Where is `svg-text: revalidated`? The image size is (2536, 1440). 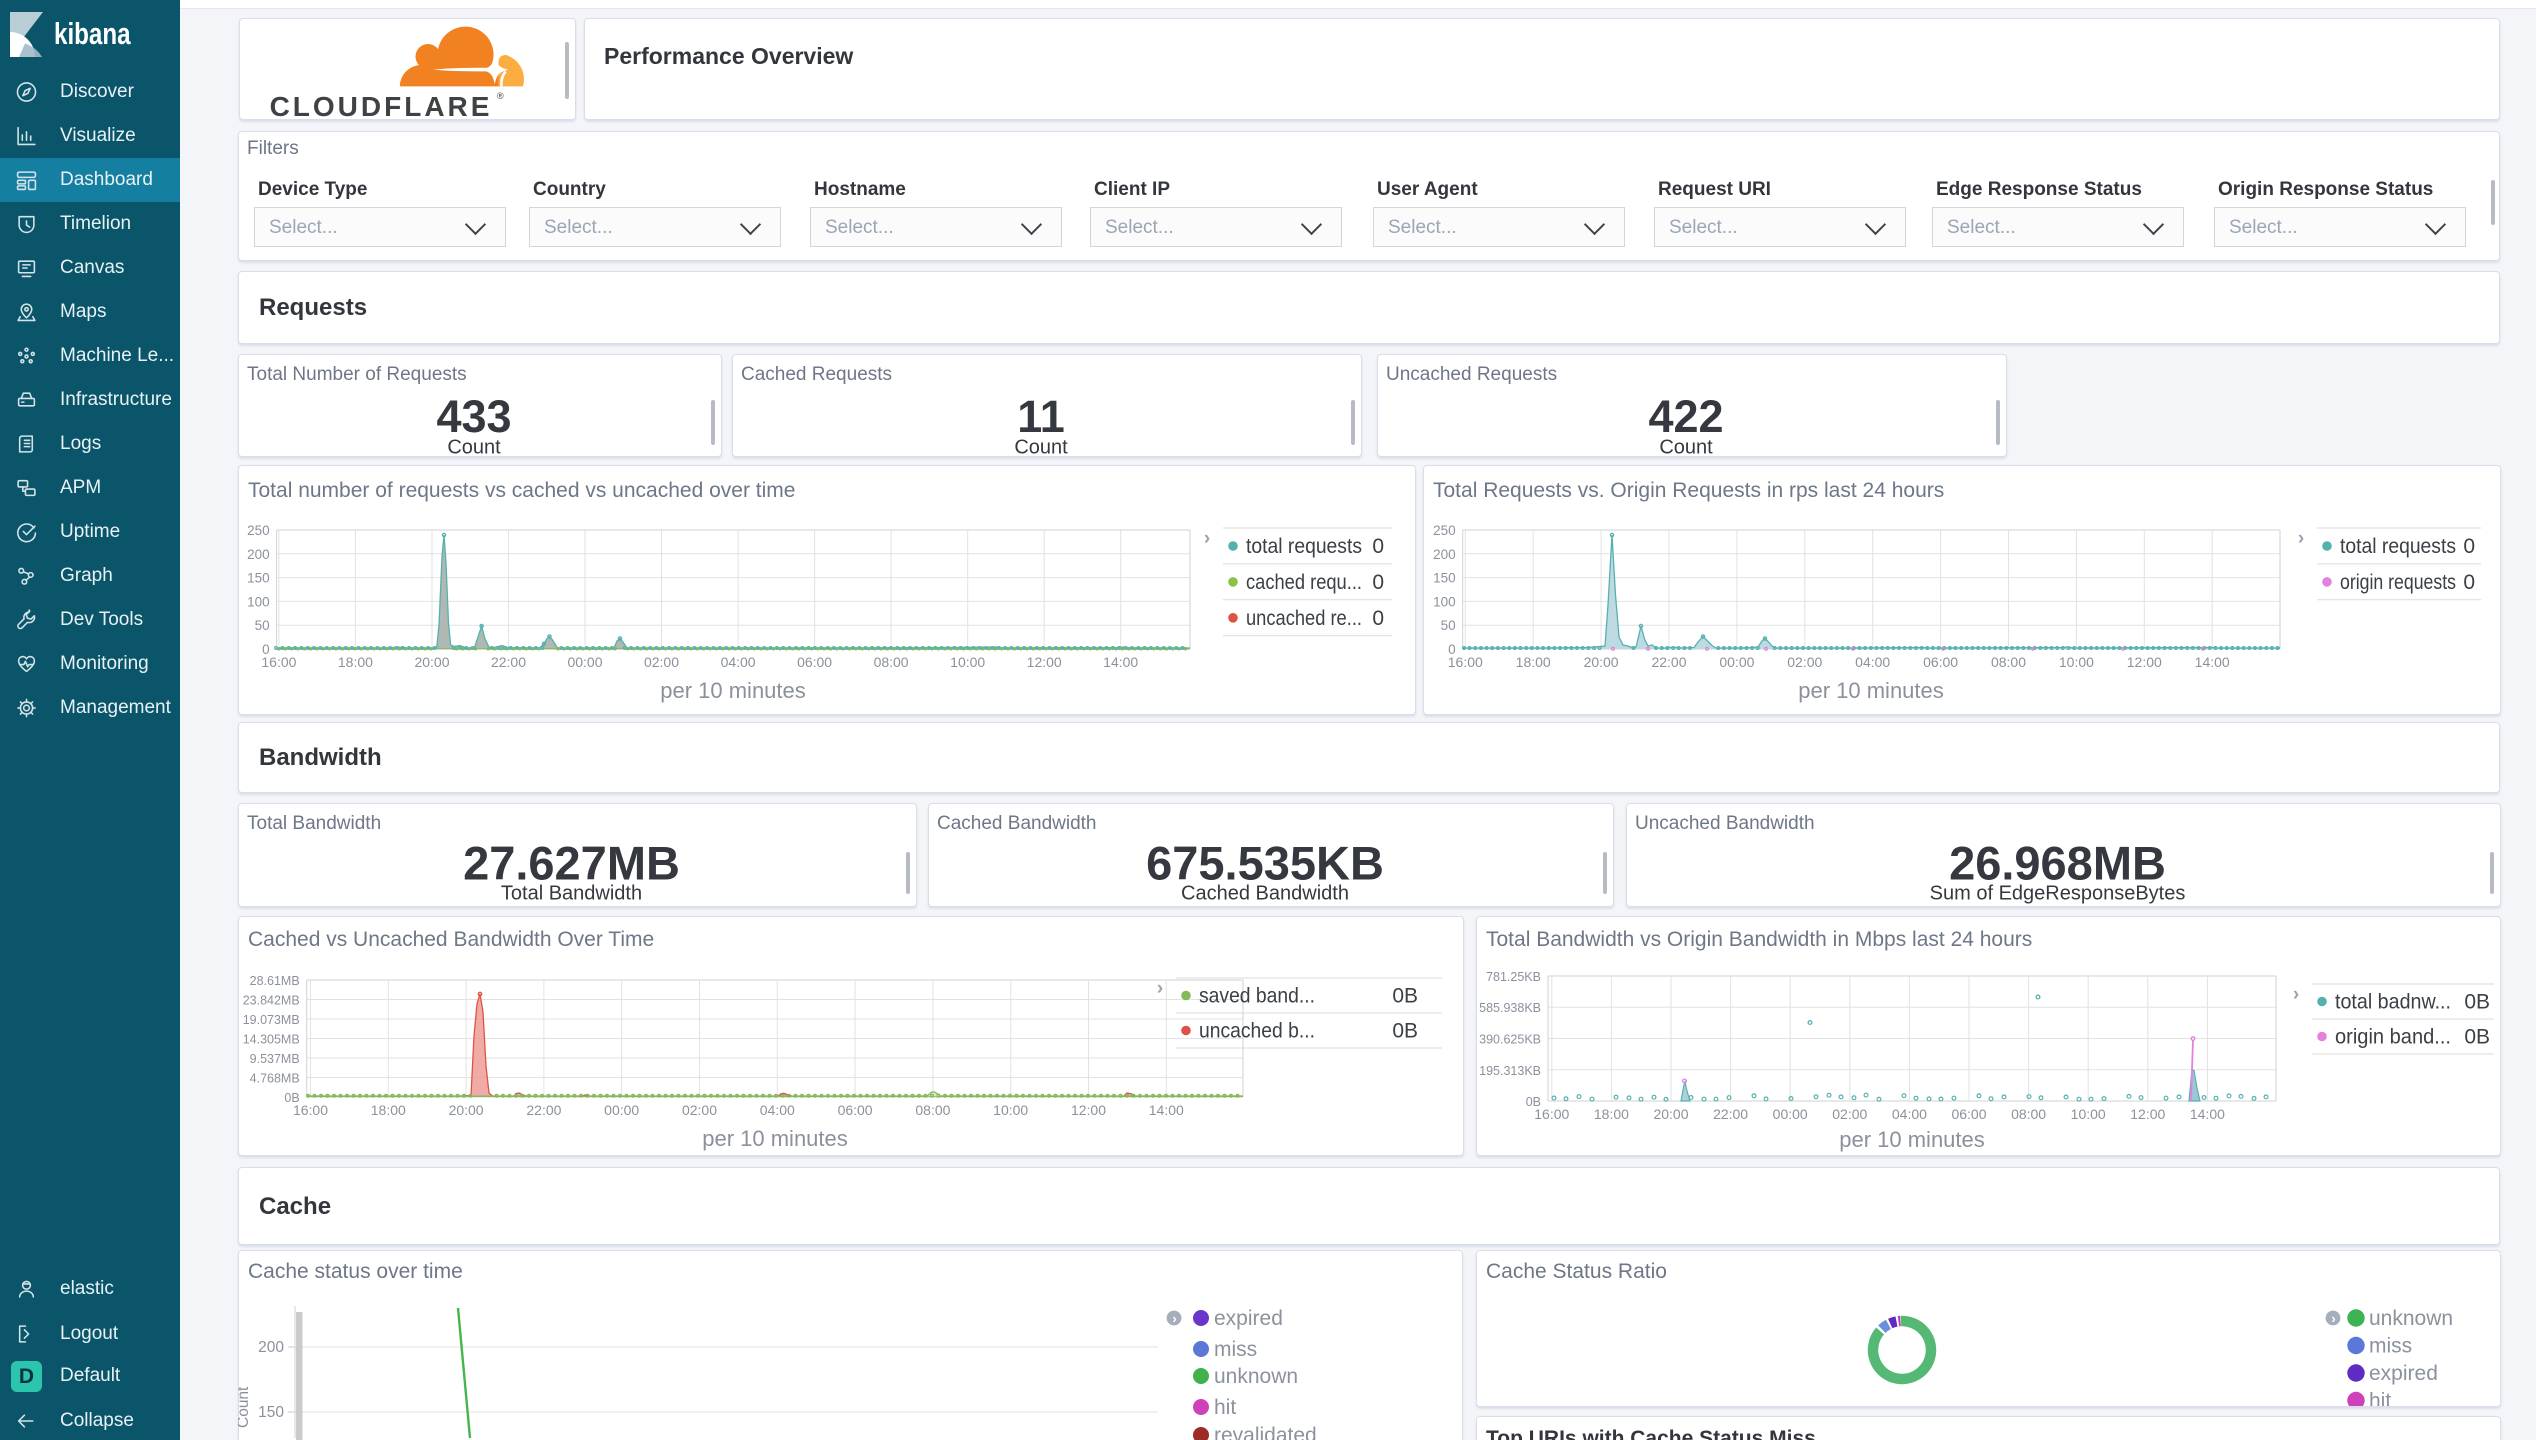 svg-text: revalidated is located at coordinates (1265, 1432).